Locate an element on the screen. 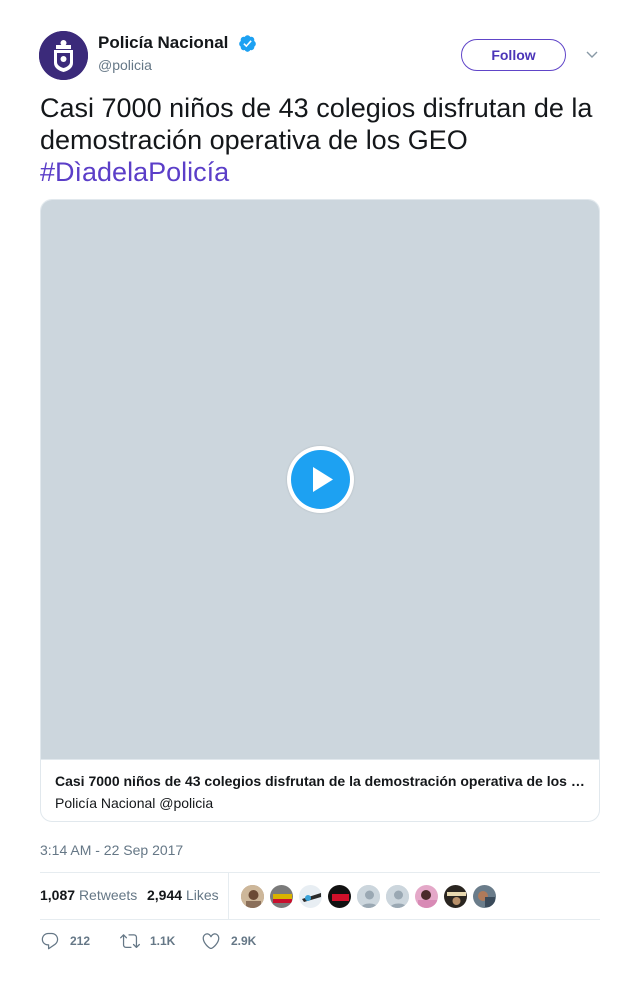 Image resolution: width=640 pixels, height=981 pixels. police-emblem-icon is located at coordinates (63, 55).